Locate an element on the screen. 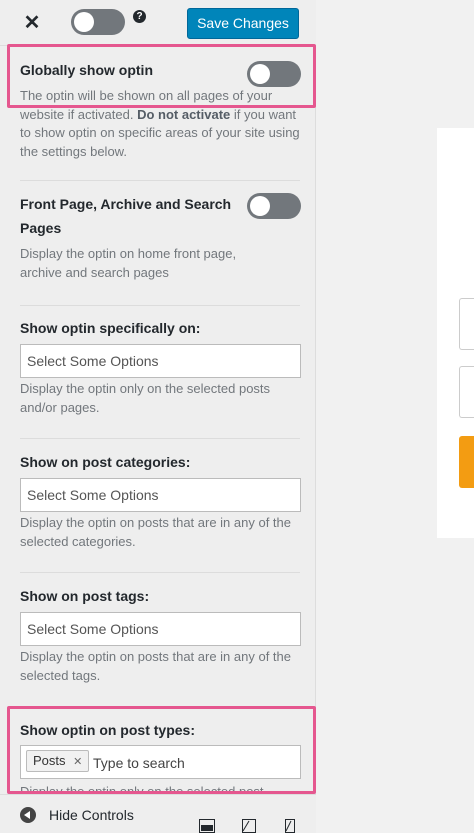  panel-footer: Hide Controls is located at coordinates (158, 813).